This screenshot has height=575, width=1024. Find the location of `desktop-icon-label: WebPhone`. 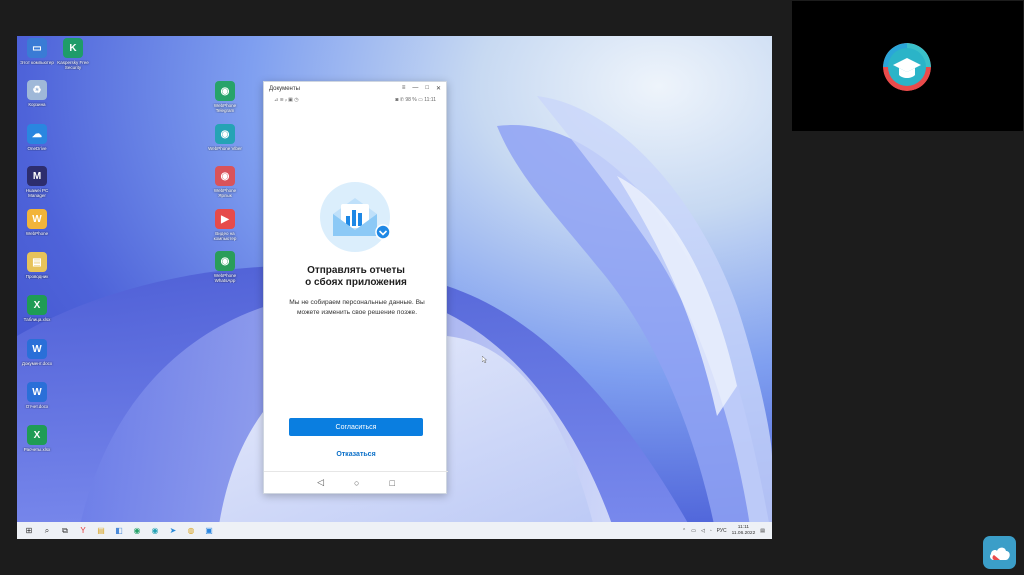

desktop-icon-label: WebPhone is located at coordinates (37, 233).